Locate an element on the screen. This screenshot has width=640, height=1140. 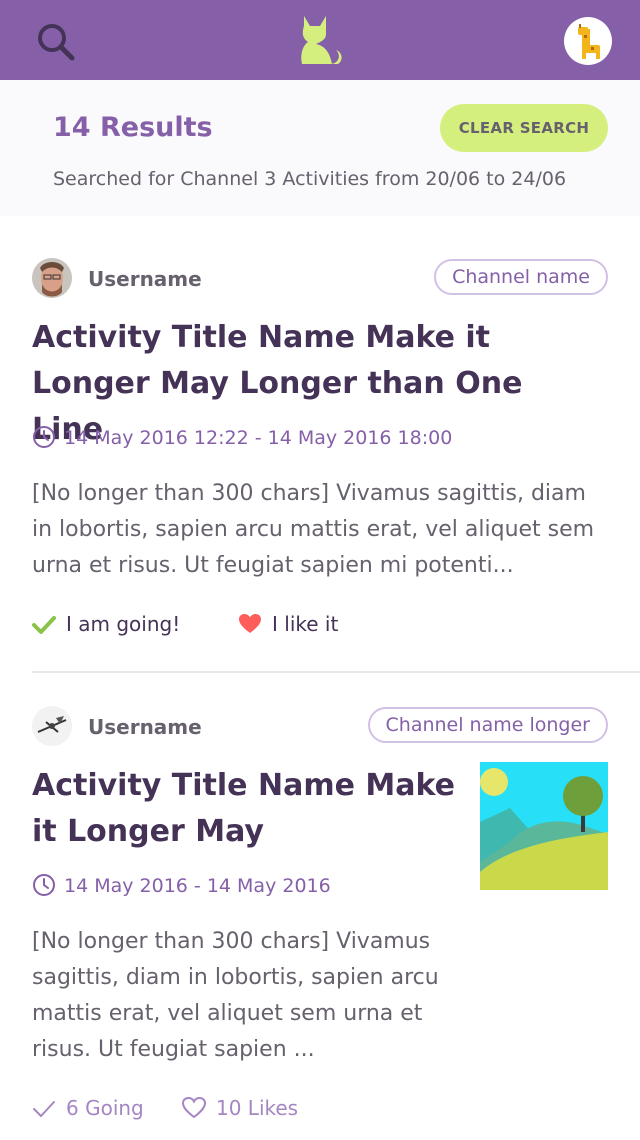
activity-time: 14 May 2016 12:22 - 14 May 2016 18:00 is located at coordinates (242, 438).